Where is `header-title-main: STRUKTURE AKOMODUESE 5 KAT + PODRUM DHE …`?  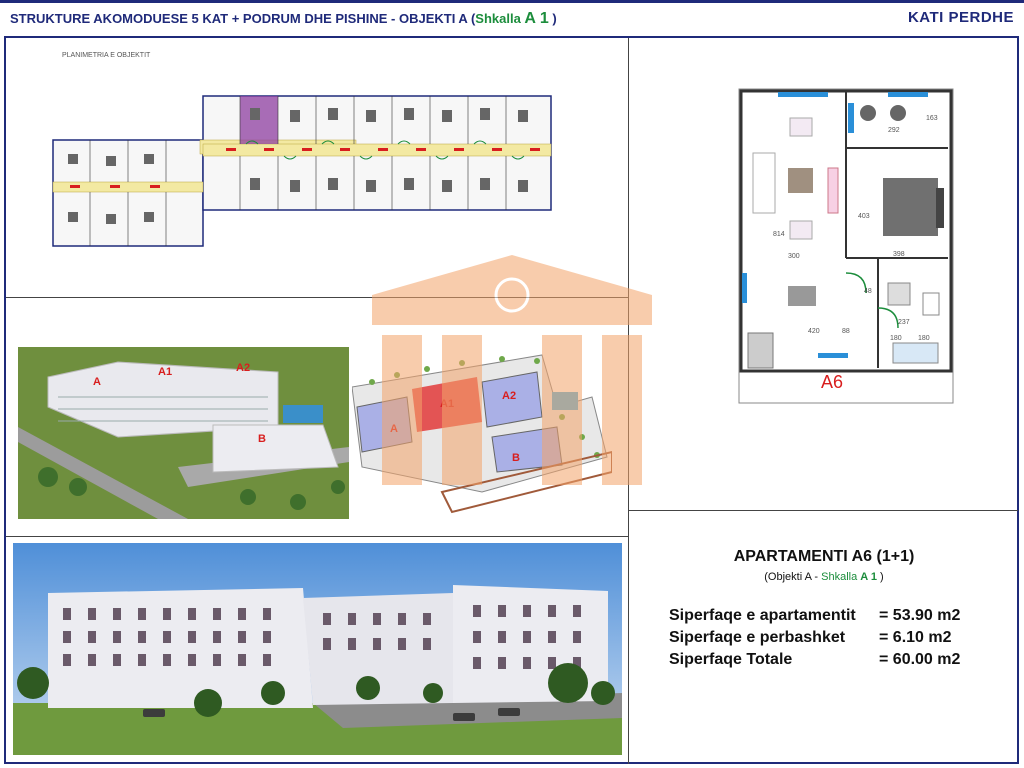 header-title-main: STRUKTURE AKOMODUESE 5 KAT + PODRUM DHE … is located at coordinates (199, 18).